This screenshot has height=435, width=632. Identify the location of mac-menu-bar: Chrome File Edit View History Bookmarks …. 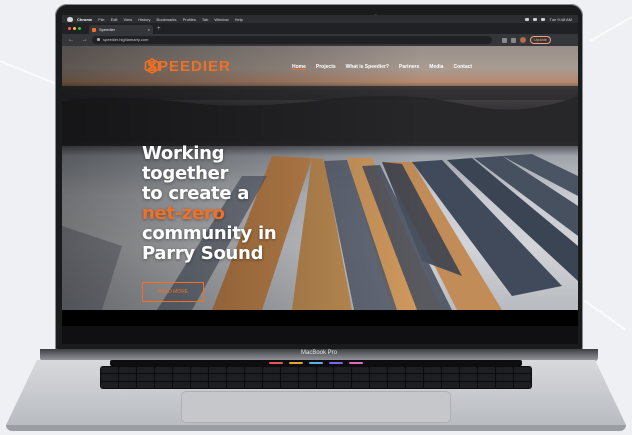
(320, 19).